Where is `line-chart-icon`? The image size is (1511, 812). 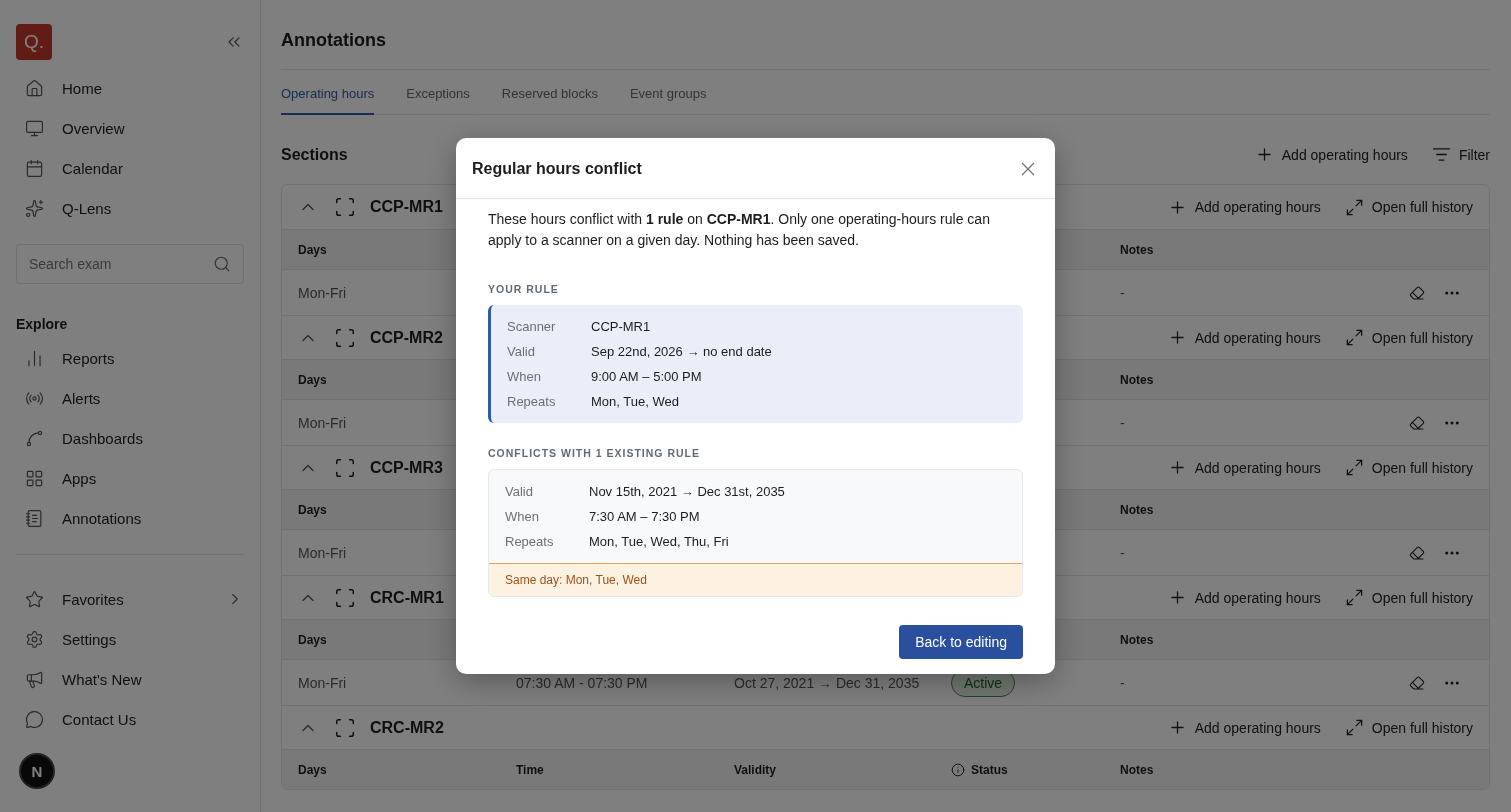 line-chart-icon is located at coordinates (34, 438).